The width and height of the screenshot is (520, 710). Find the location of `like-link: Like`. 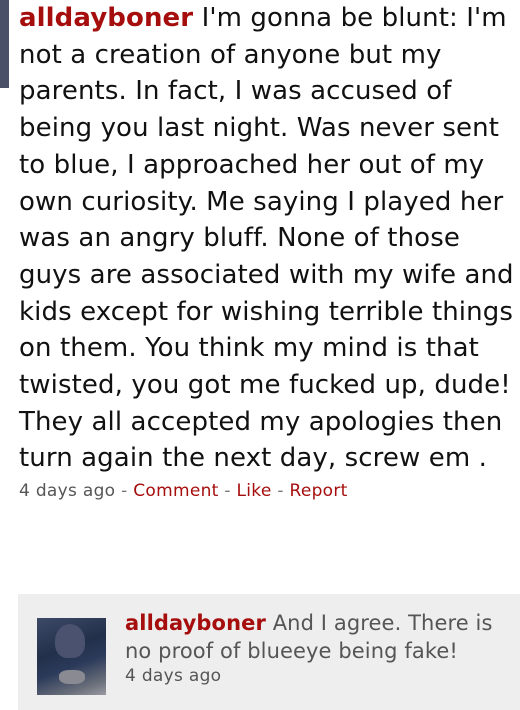

like-link: Like is located at coordinates (254, 491).